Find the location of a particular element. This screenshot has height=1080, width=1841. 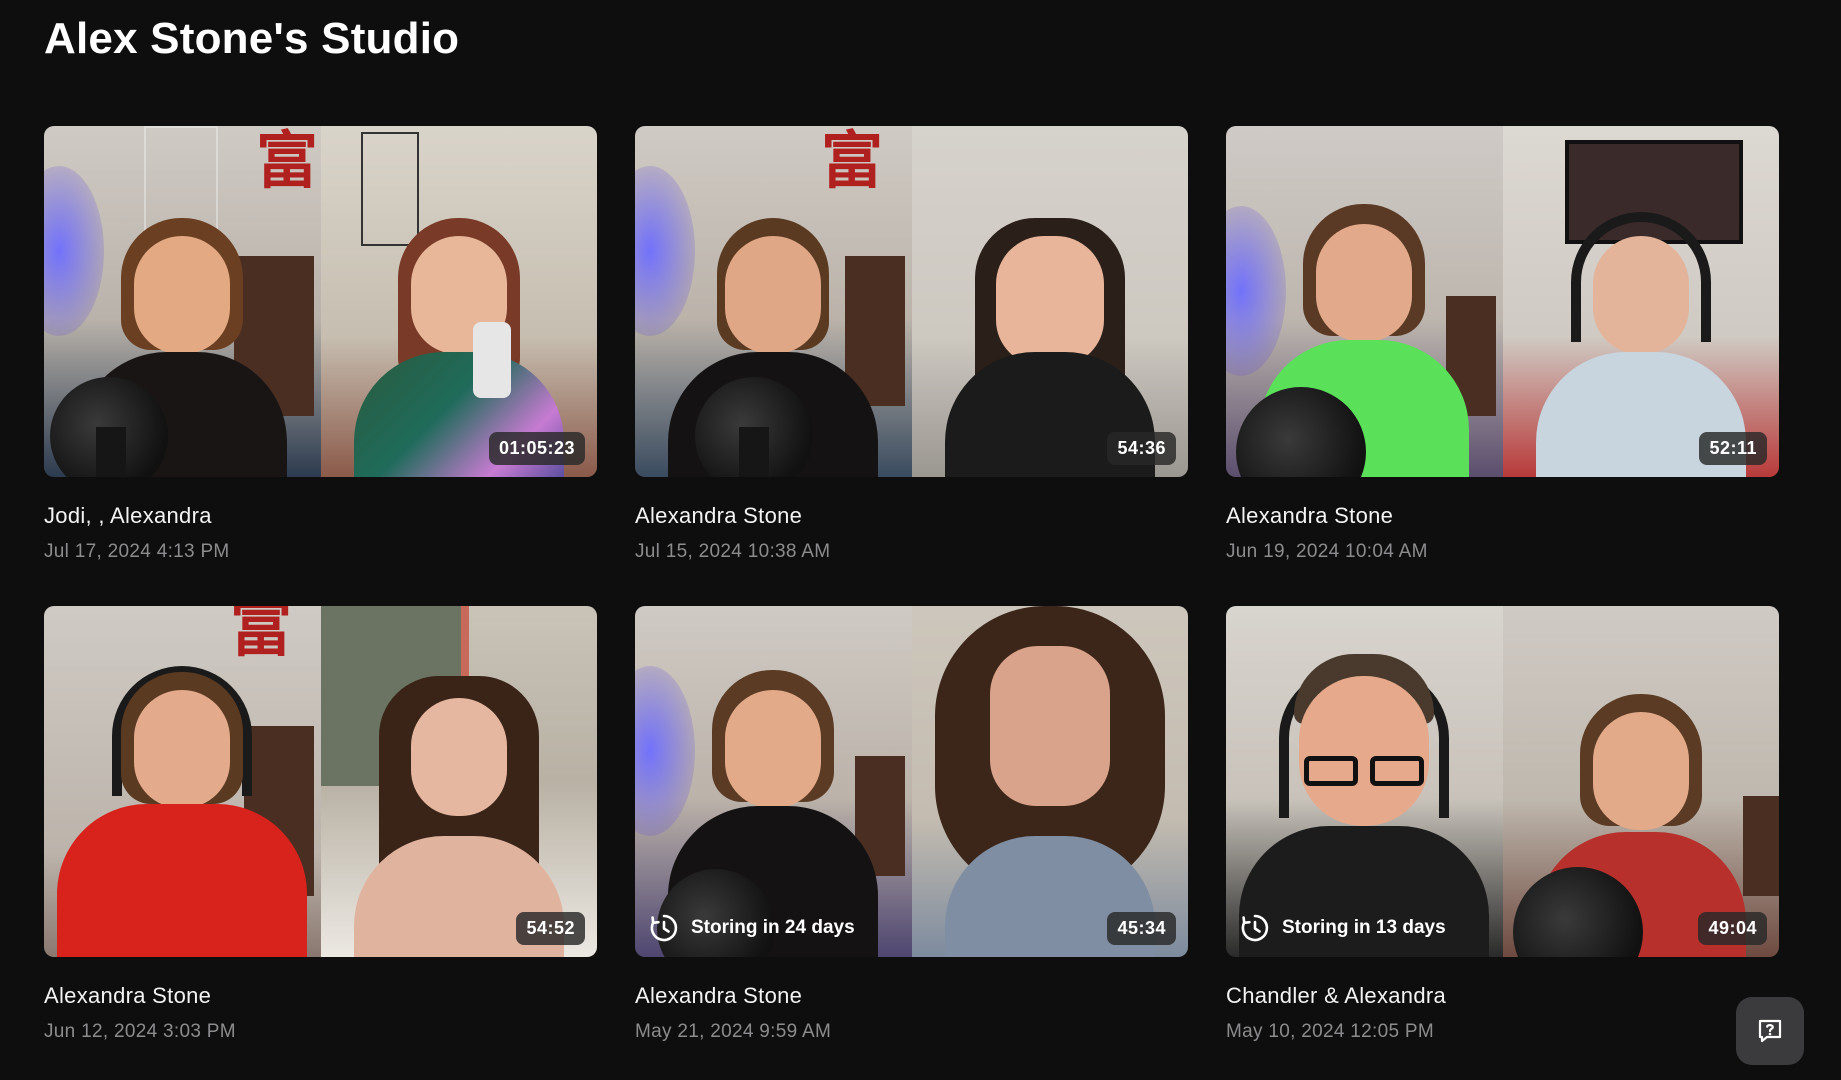

duration-badge: 01:05:23 is located at coordinates (536, 448).